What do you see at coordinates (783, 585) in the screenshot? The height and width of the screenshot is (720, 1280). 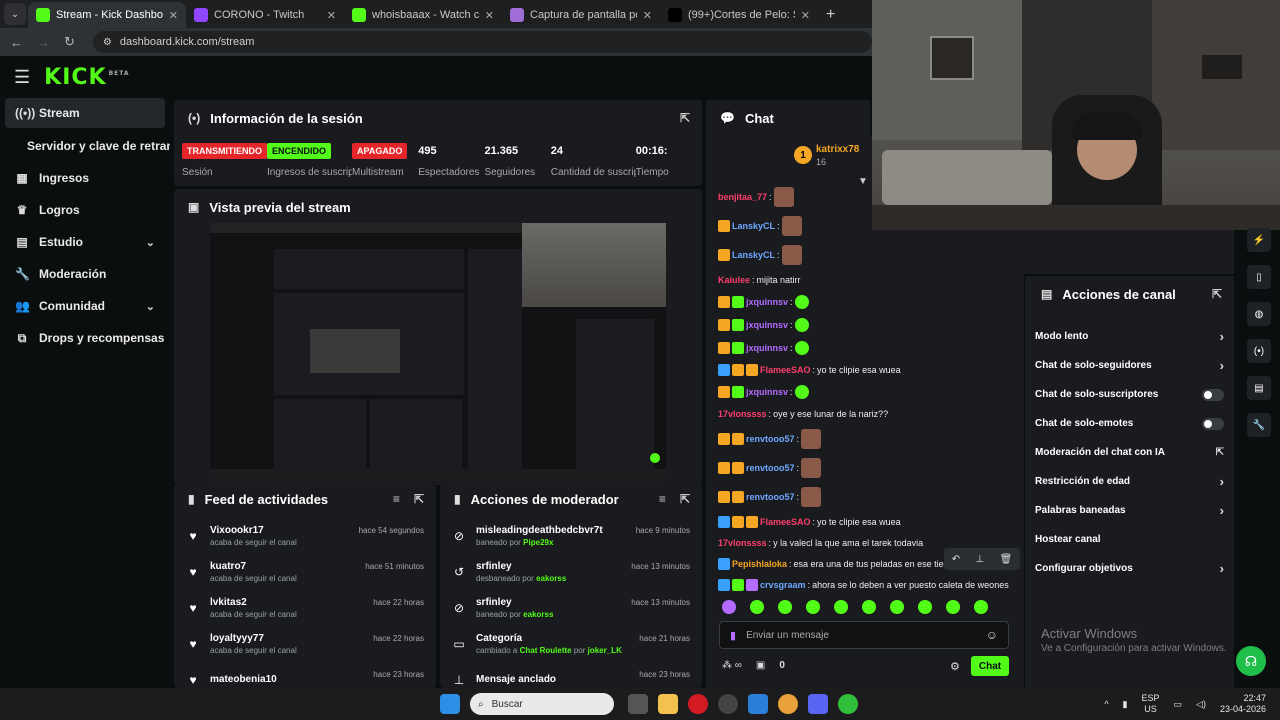 I see `chat-username: crvsgraam` at bounding box center [783, 585].